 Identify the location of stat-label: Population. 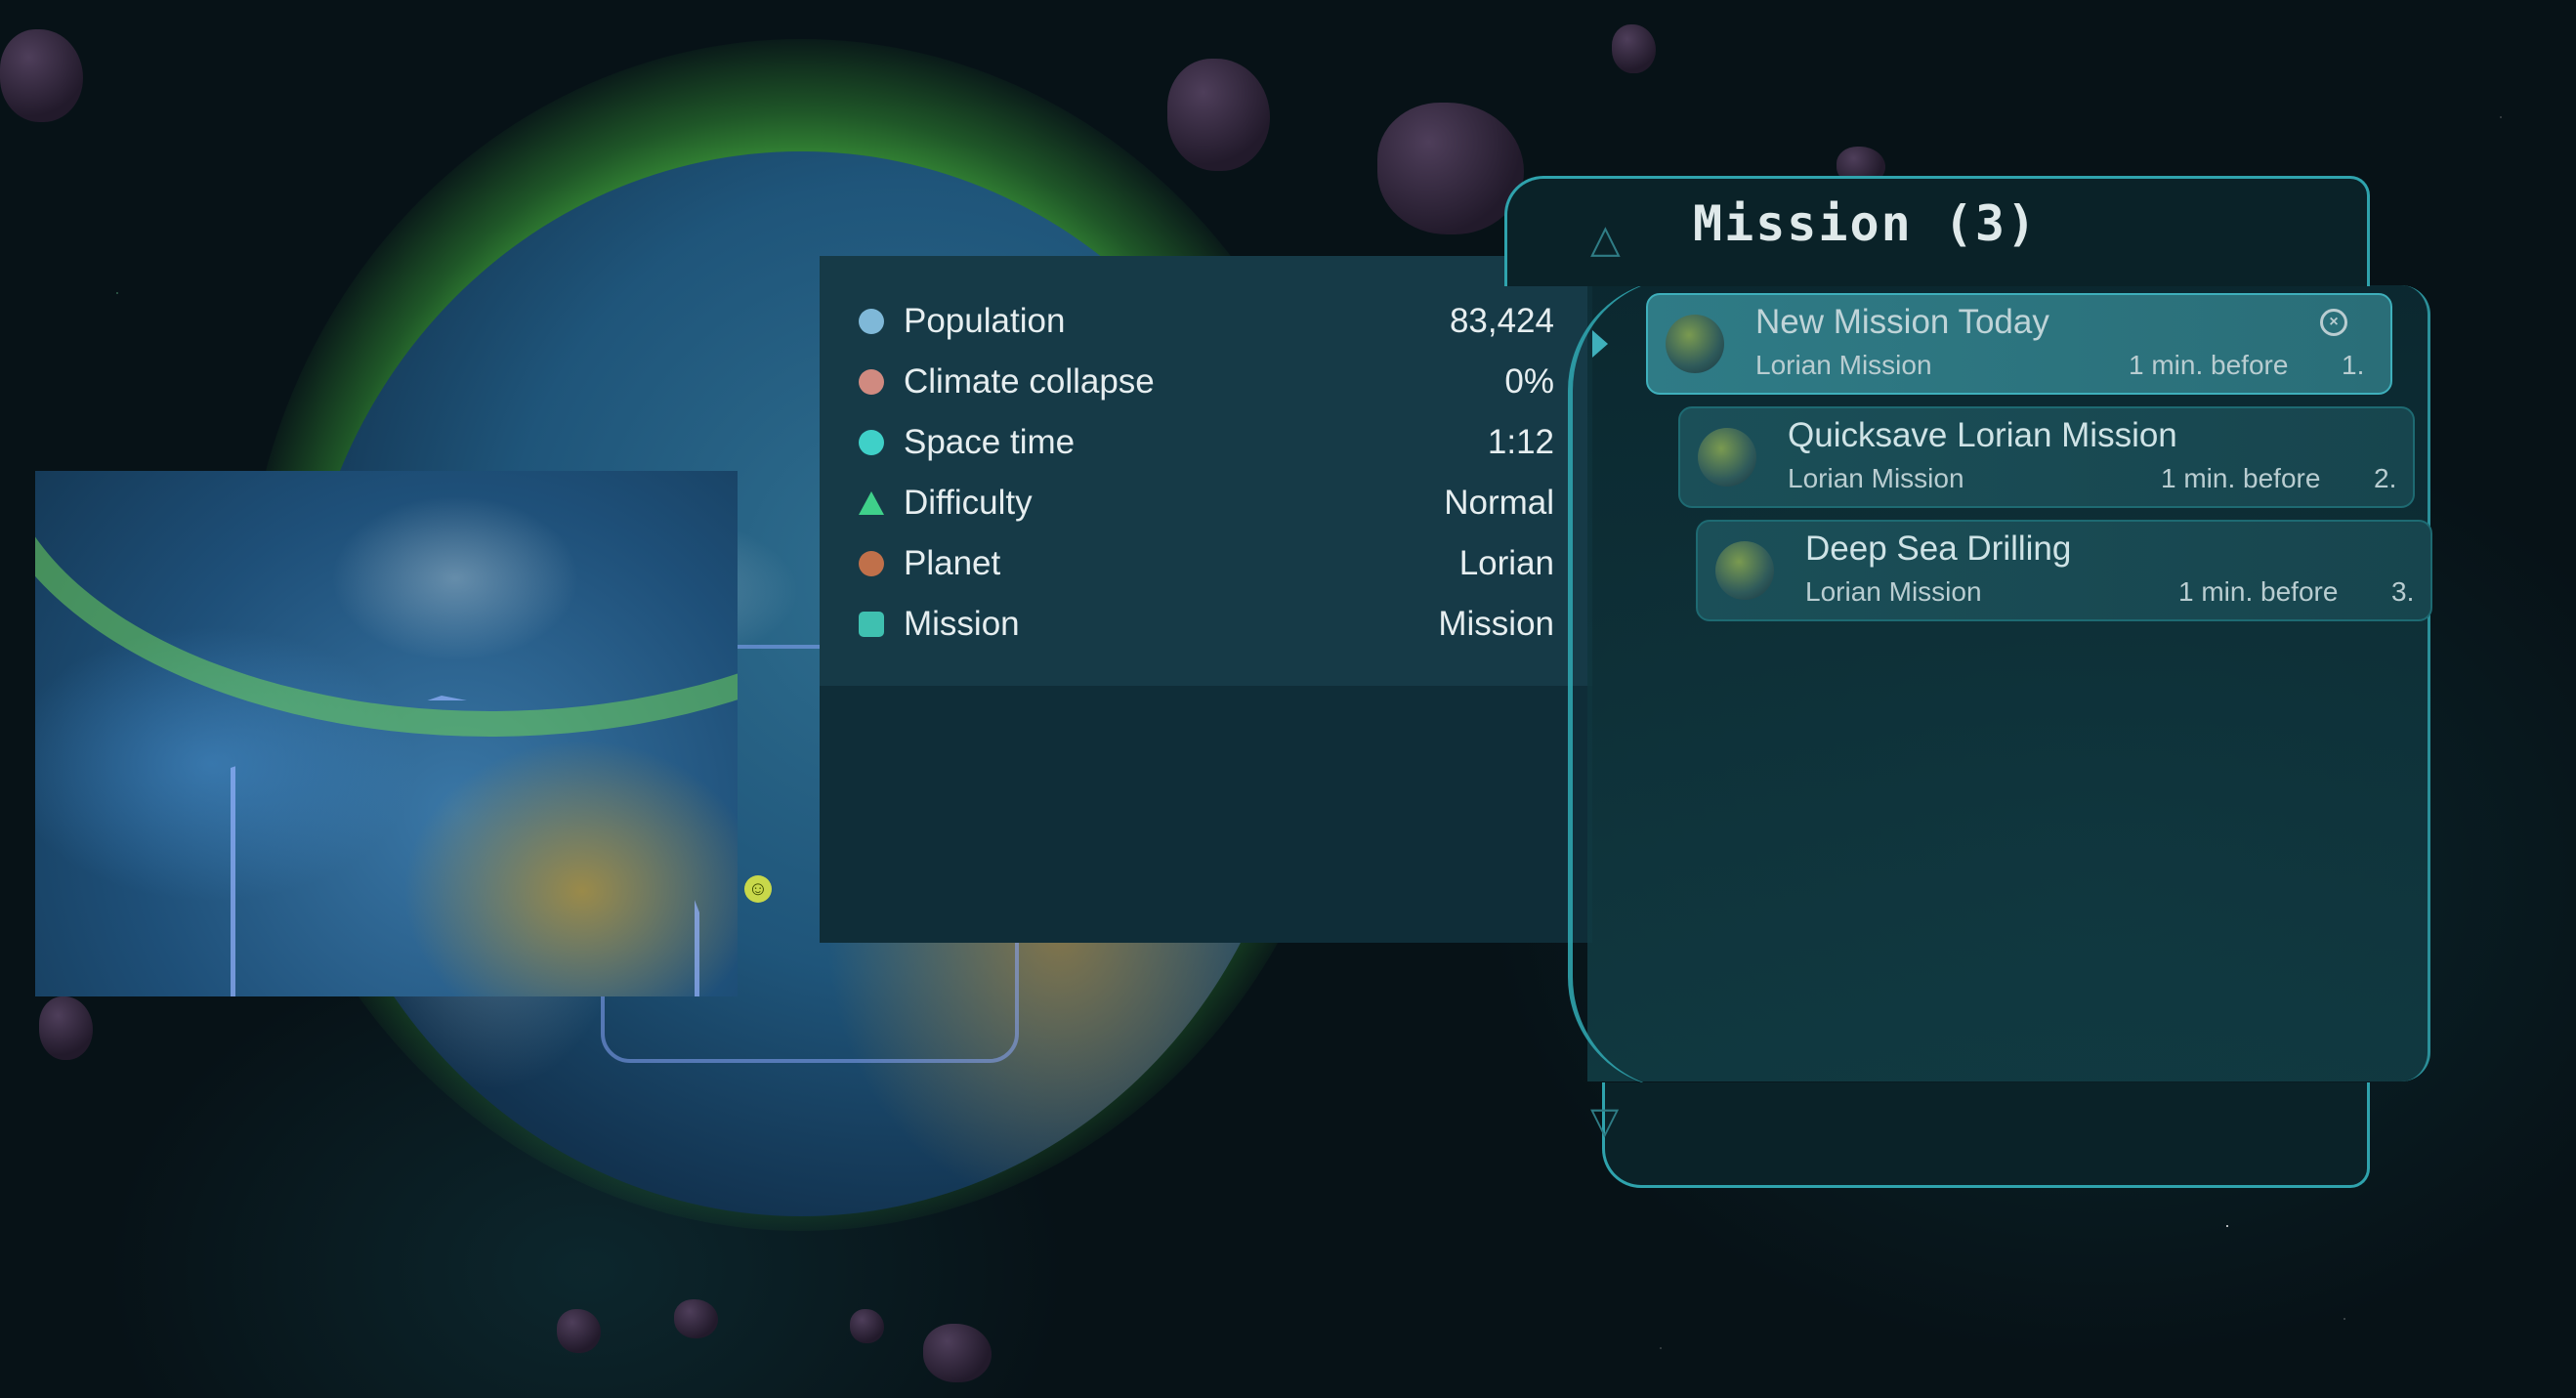
(985, 321).